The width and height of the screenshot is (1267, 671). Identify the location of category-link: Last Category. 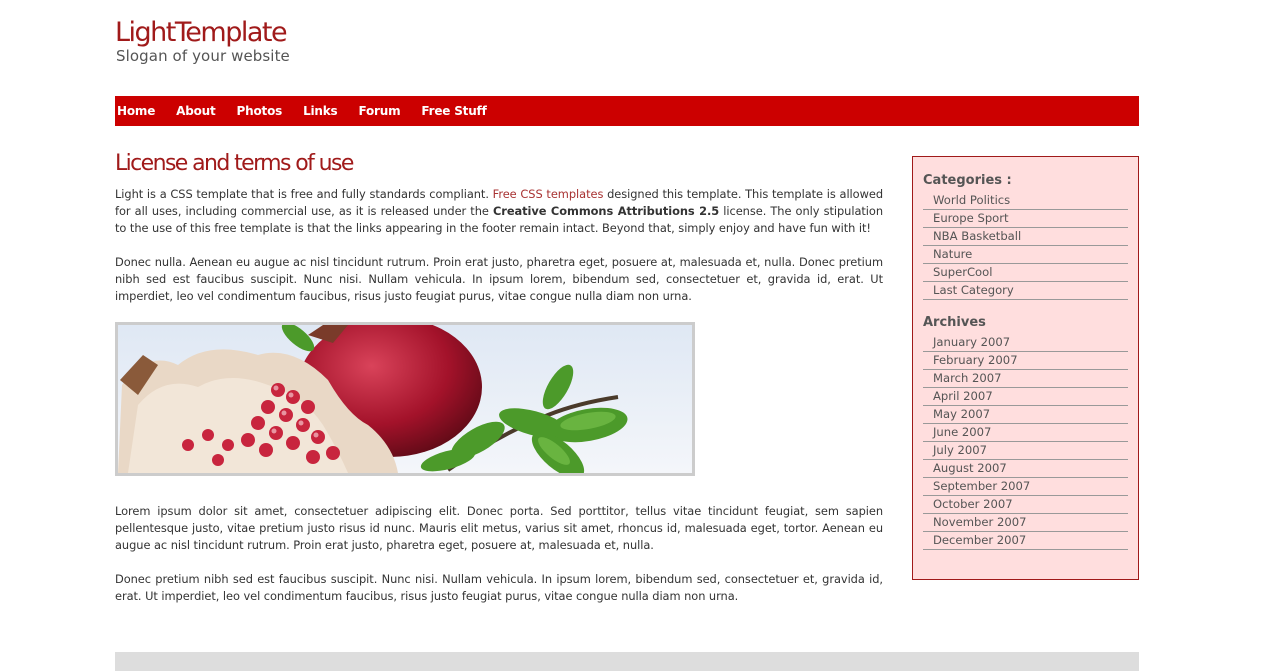
(973, 290).